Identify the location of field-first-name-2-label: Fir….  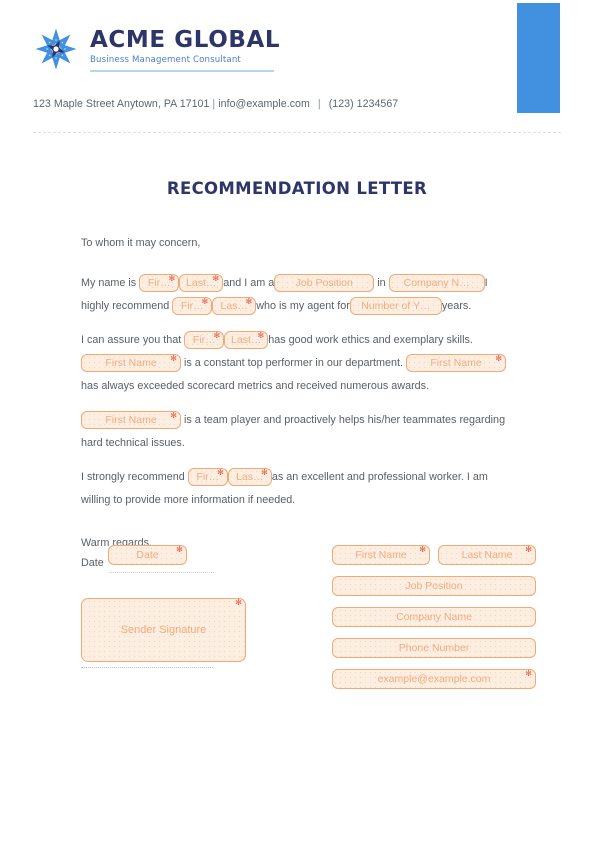
(192, 306).